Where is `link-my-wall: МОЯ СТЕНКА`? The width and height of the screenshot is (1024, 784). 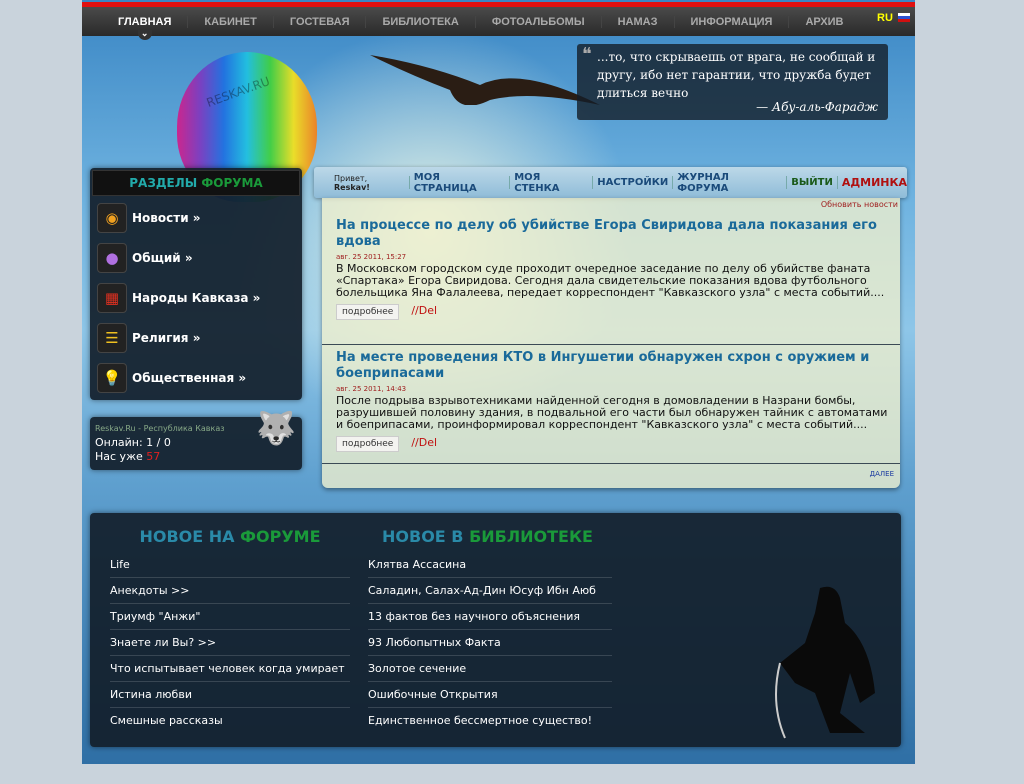 link-my-wall: МОЯ СТЕНКА is located at coordinates (551, 183).